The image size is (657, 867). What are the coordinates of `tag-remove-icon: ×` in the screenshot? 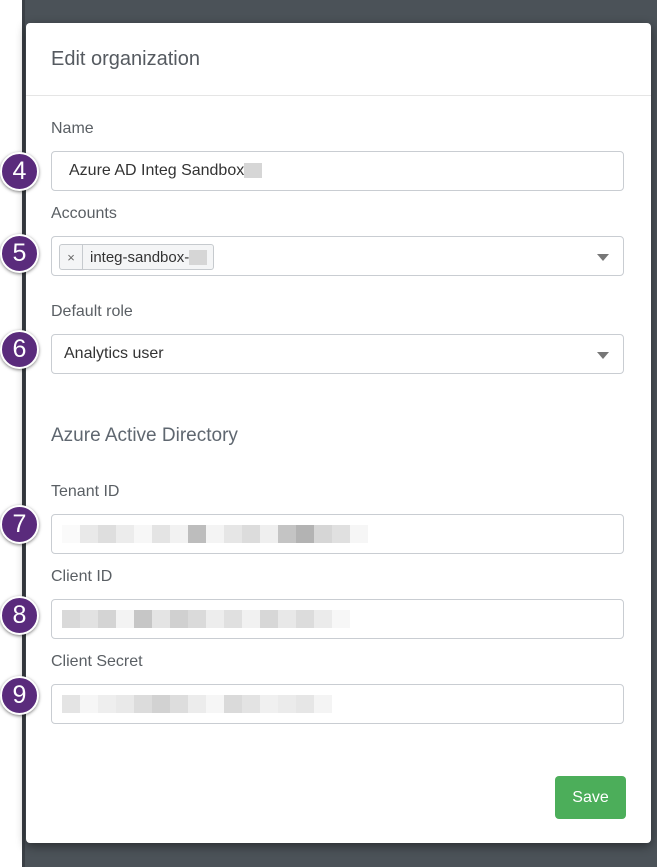 It's located at (71, 257).